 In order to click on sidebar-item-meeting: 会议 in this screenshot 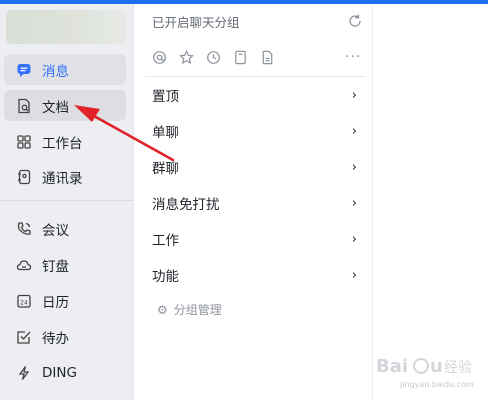, I will do `click(65, 228)`.